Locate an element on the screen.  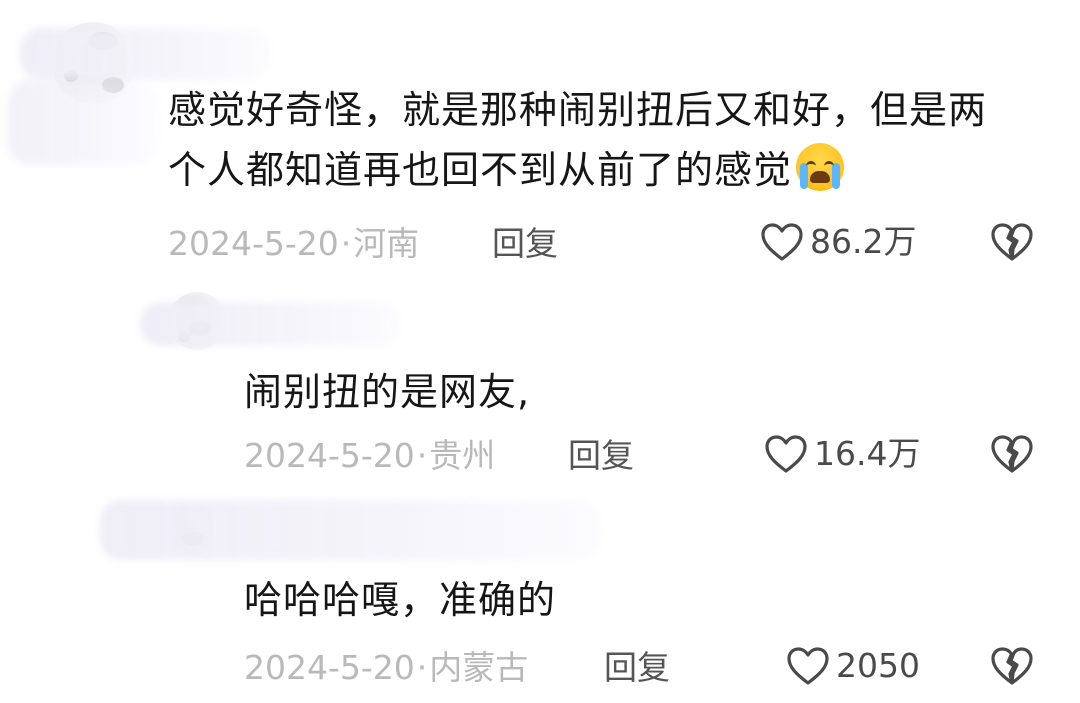
comment-meta: 2024-5-20·贵州 is located at coordinates (369, 456).